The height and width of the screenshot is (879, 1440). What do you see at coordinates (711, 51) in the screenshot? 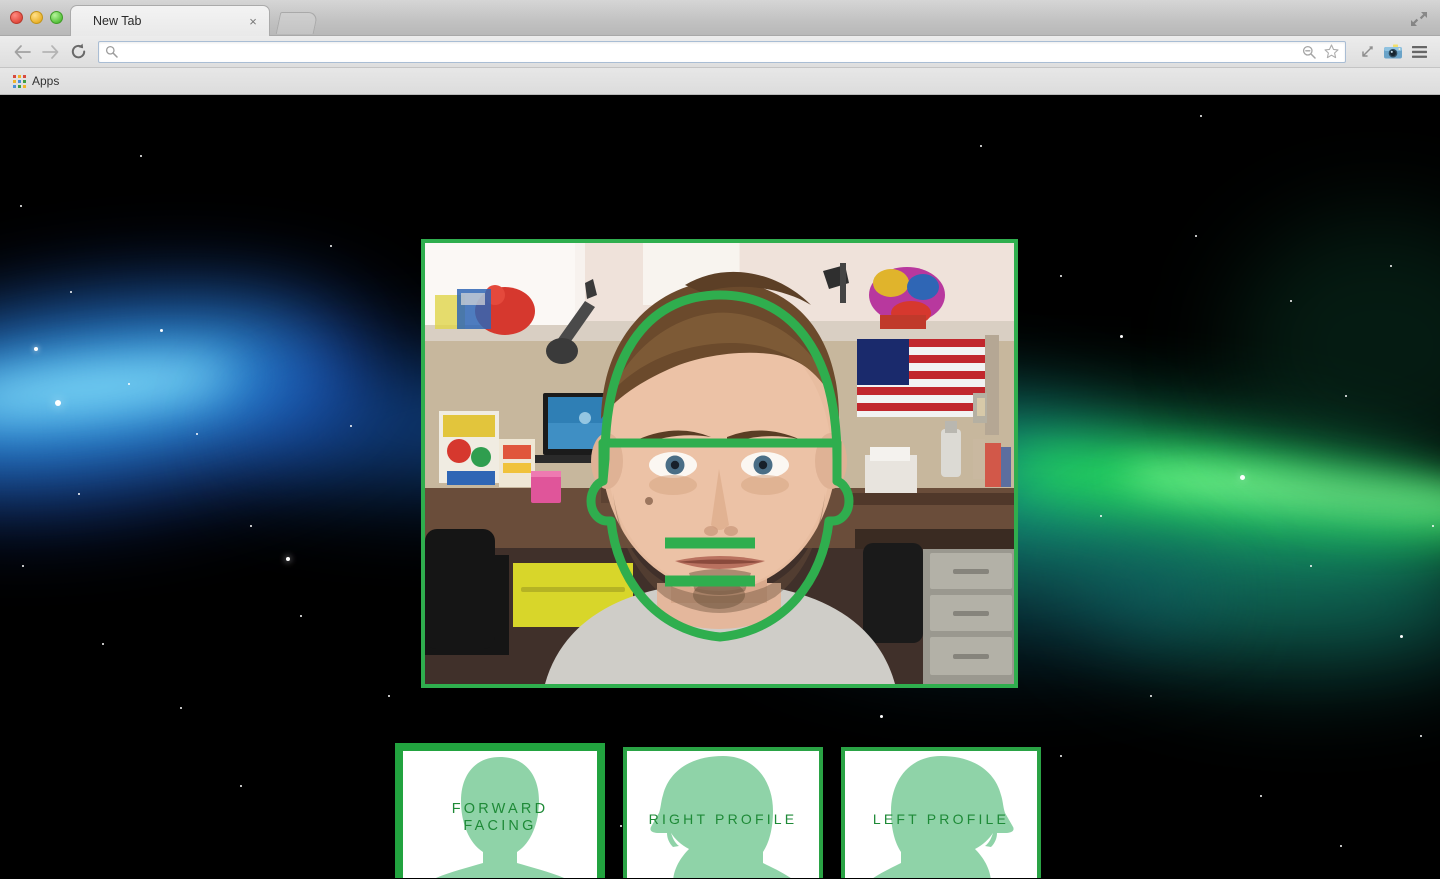
I see `address-input` at bounding box center [711, 51].